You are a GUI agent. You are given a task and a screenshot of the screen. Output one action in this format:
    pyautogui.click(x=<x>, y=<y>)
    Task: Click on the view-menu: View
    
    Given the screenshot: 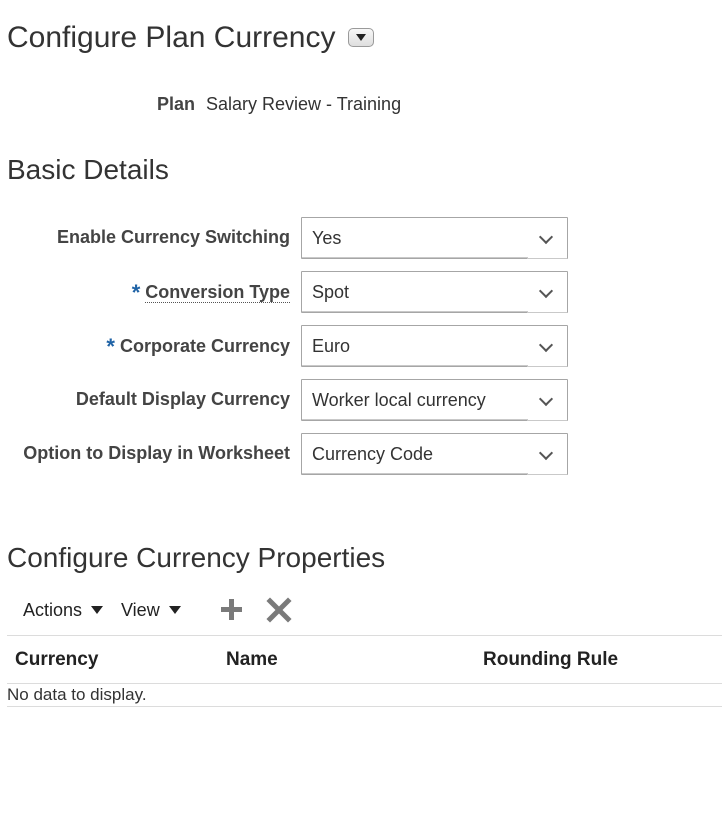 What is the action you would take?
    pyautogui.click(x=151, y=610)
    